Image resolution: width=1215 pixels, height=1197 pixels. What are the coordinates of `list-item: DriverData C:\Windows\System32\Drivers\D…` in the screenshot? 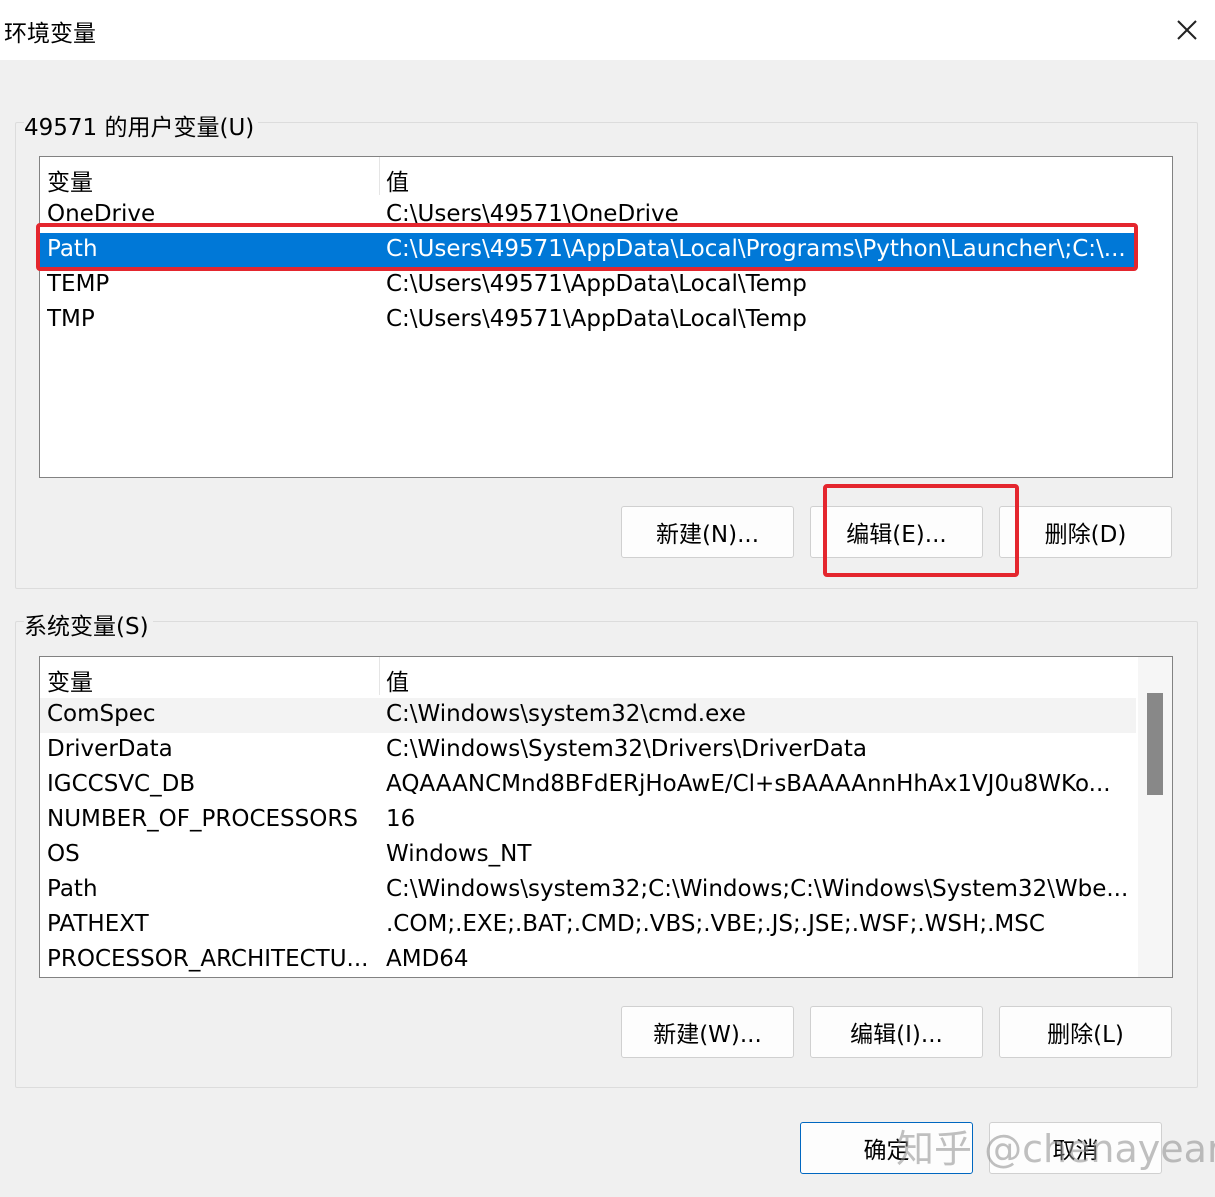 It's located at (588, 750).